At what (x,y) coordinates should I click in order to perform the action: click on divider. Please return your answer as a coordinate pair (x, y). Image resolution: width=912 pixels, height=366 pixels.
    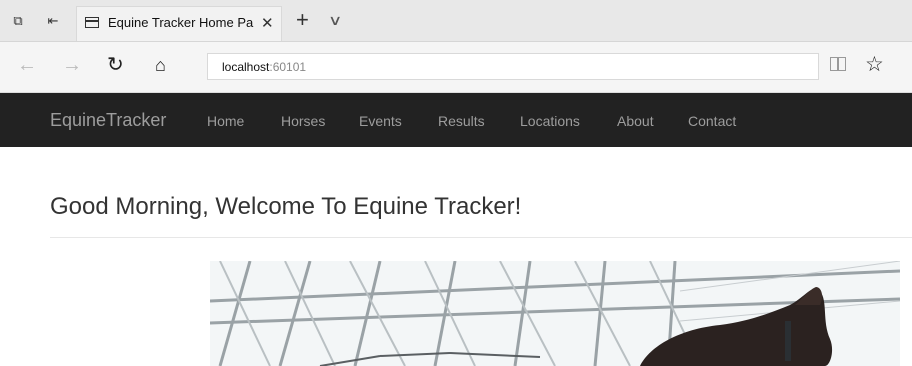
    Looking at the image, I should click on (481, 237).